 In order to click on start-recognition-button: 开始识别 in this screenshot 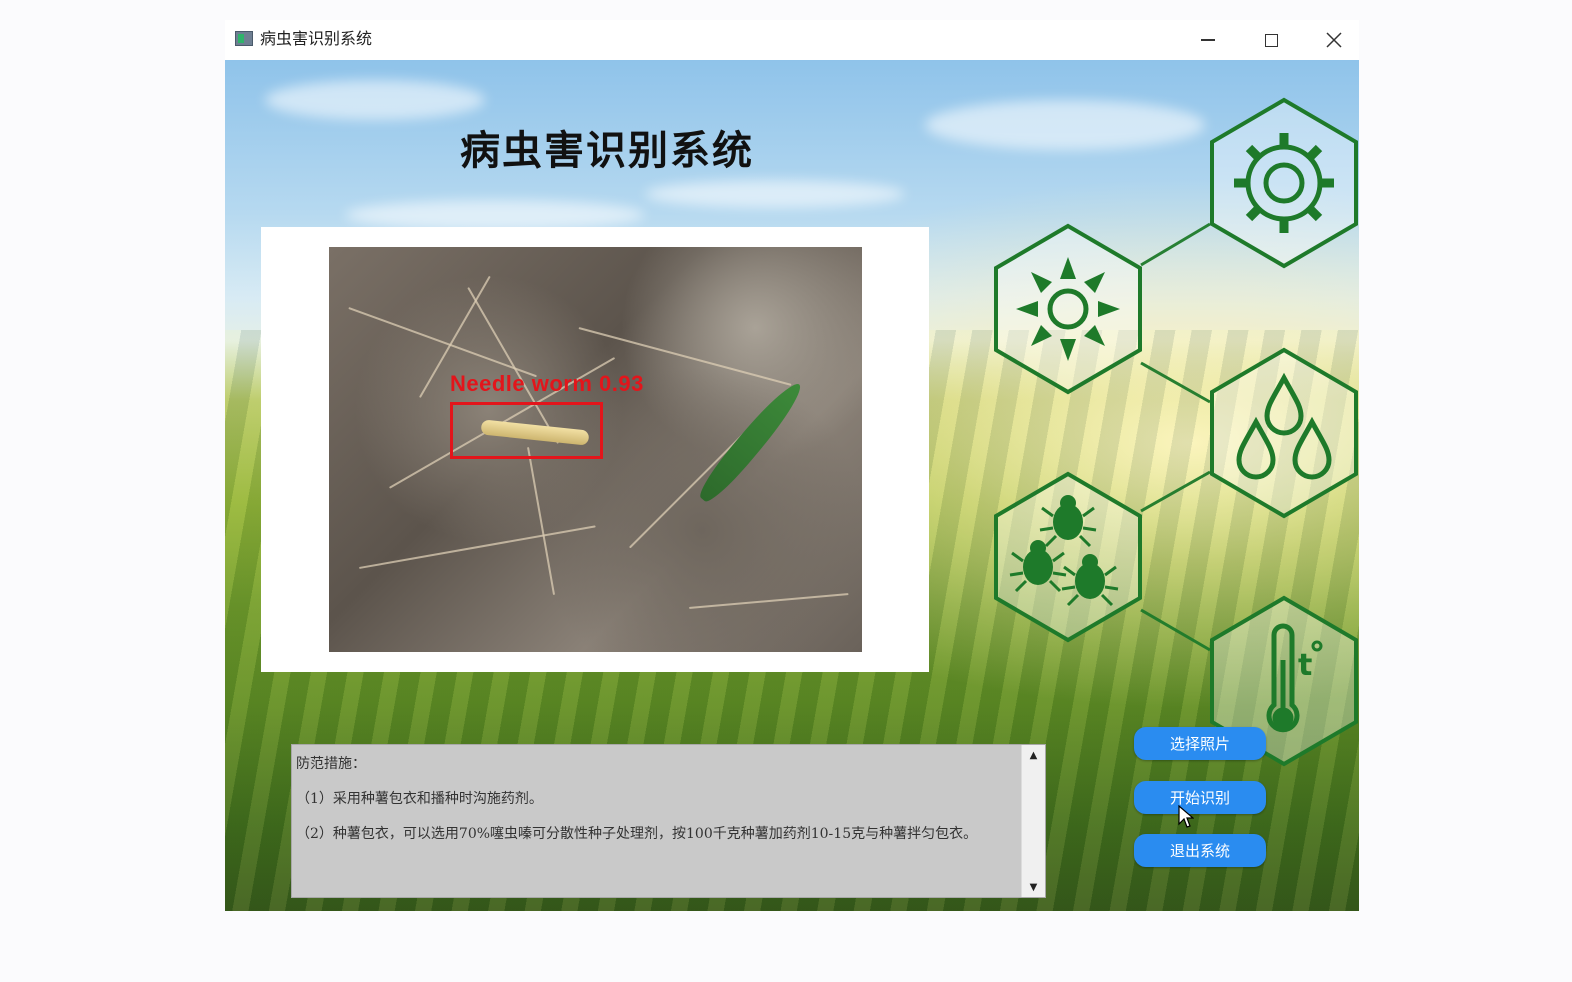, I will do `click(1200, 797)`.